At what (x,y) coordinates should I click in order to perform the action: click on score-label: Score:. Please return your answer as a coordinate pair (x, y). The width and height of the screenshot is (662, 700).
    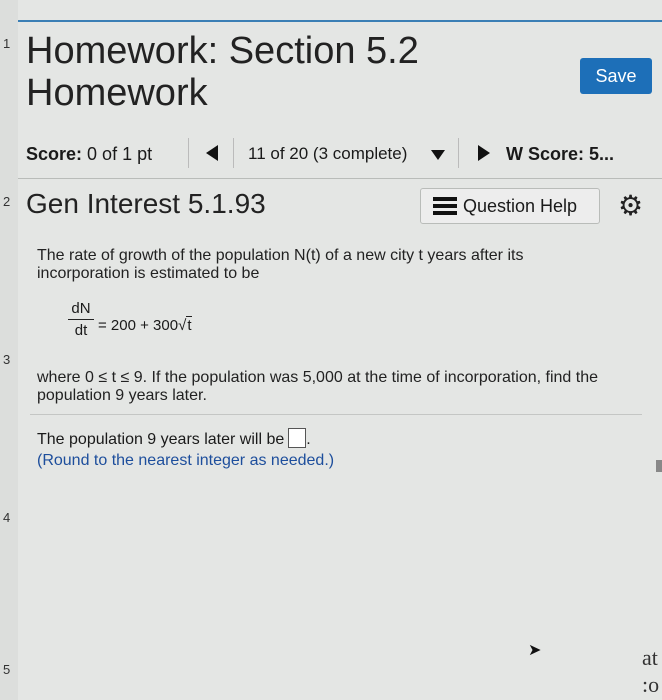
    Looking at the image, I should click on (54, 154).